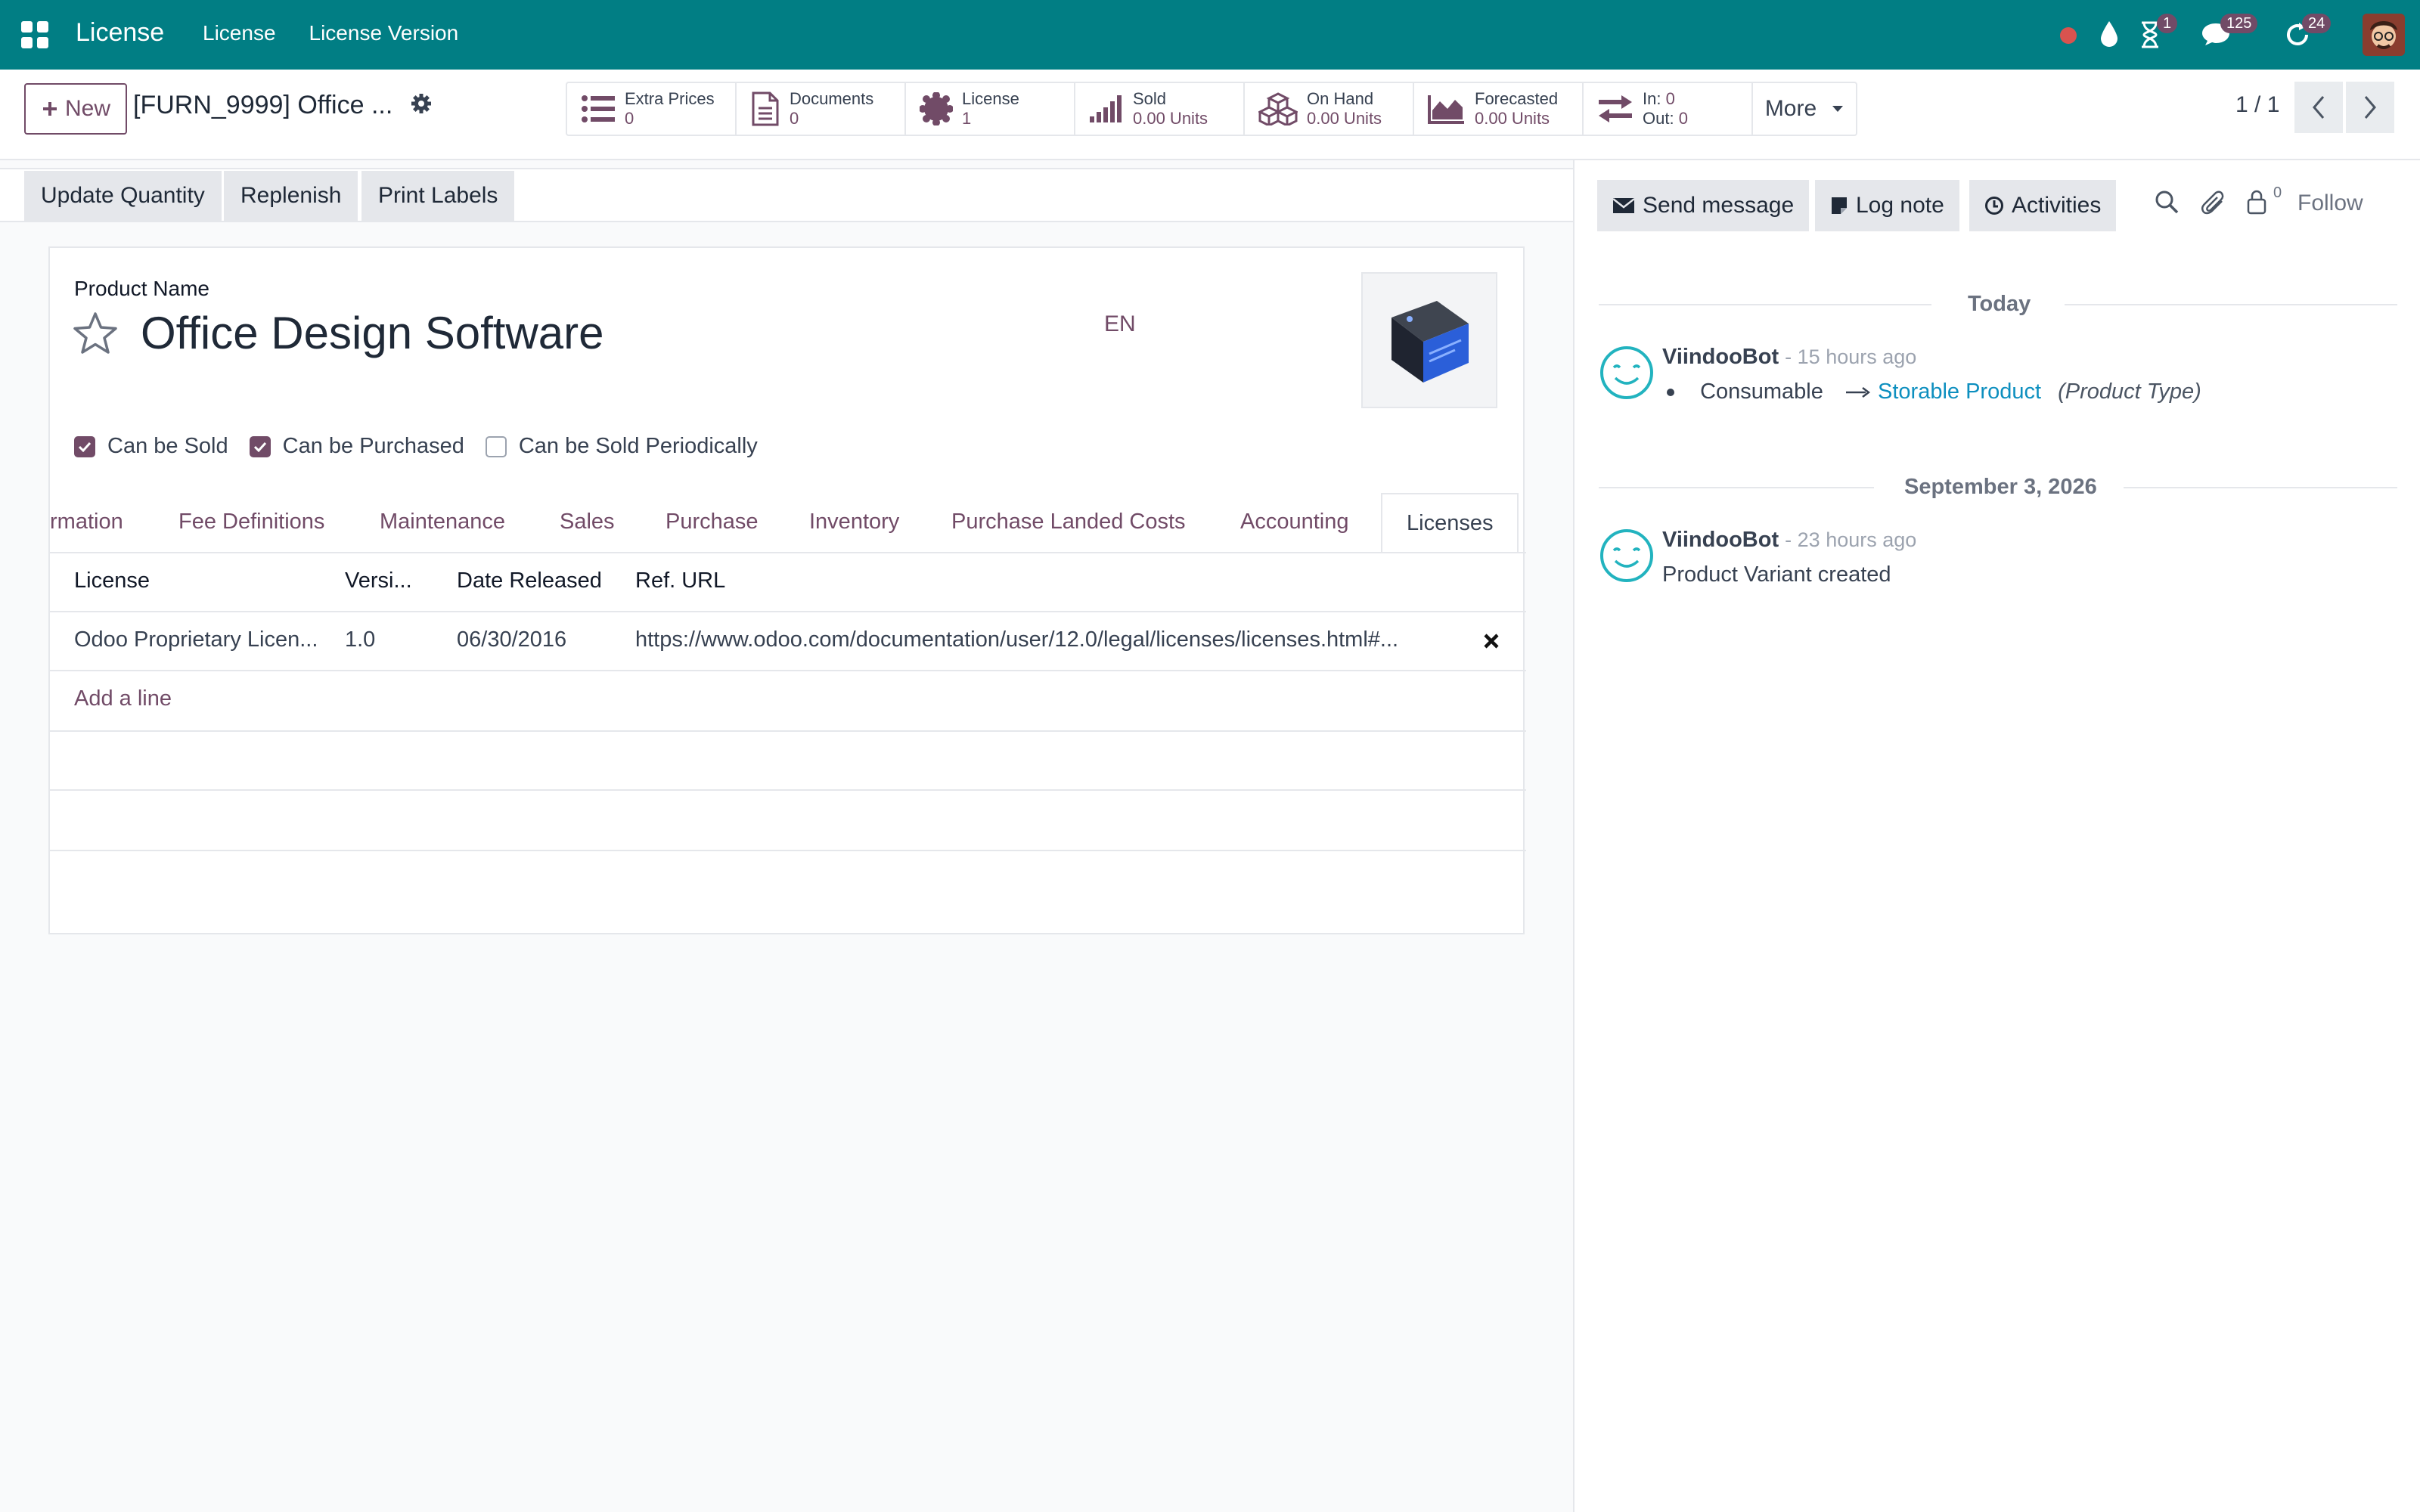 Image resolution: width=2420 pixels, height=1512 pixels. What do you see at coordinates (1120, 324) in the screenshot?
I see `language-button: EN` at bounding box center [1120, 324].